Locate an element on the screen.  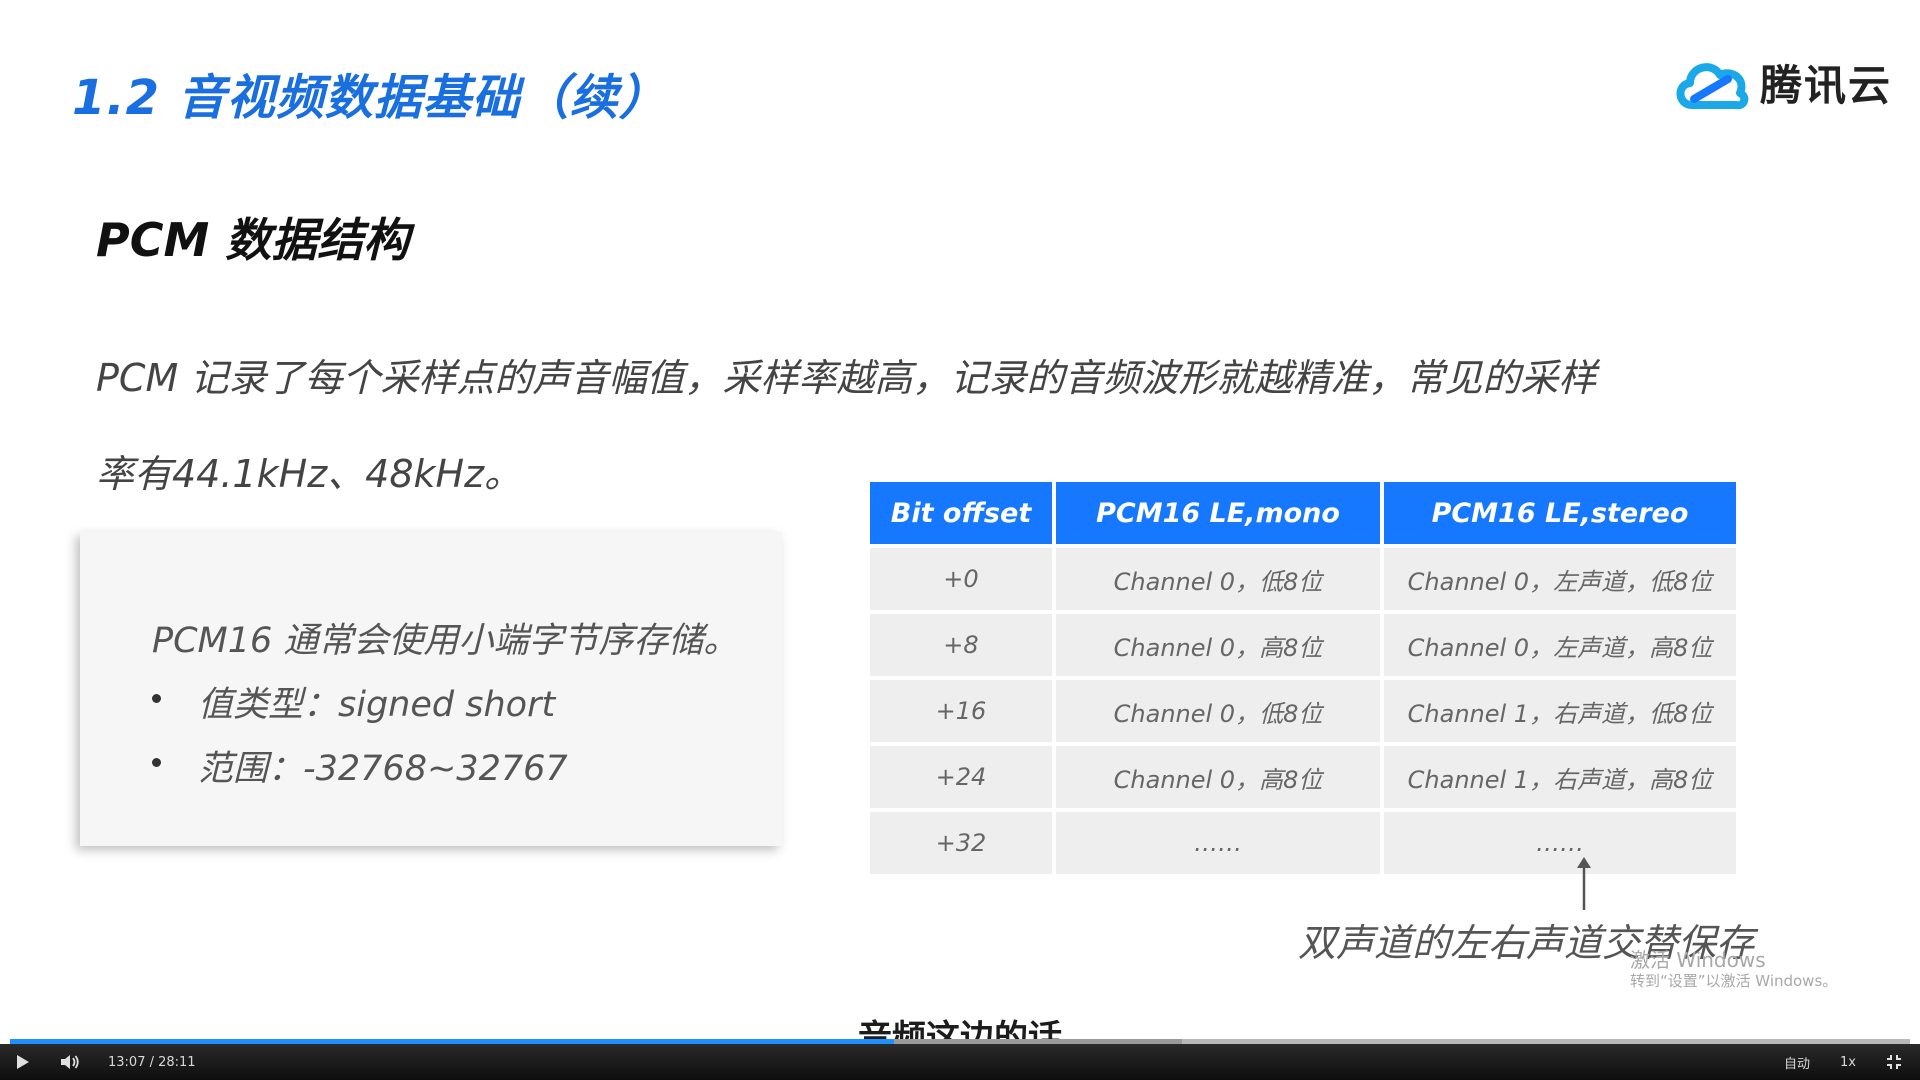
section-heading: PCM 数据结构 is located at coordinates (253, 240).